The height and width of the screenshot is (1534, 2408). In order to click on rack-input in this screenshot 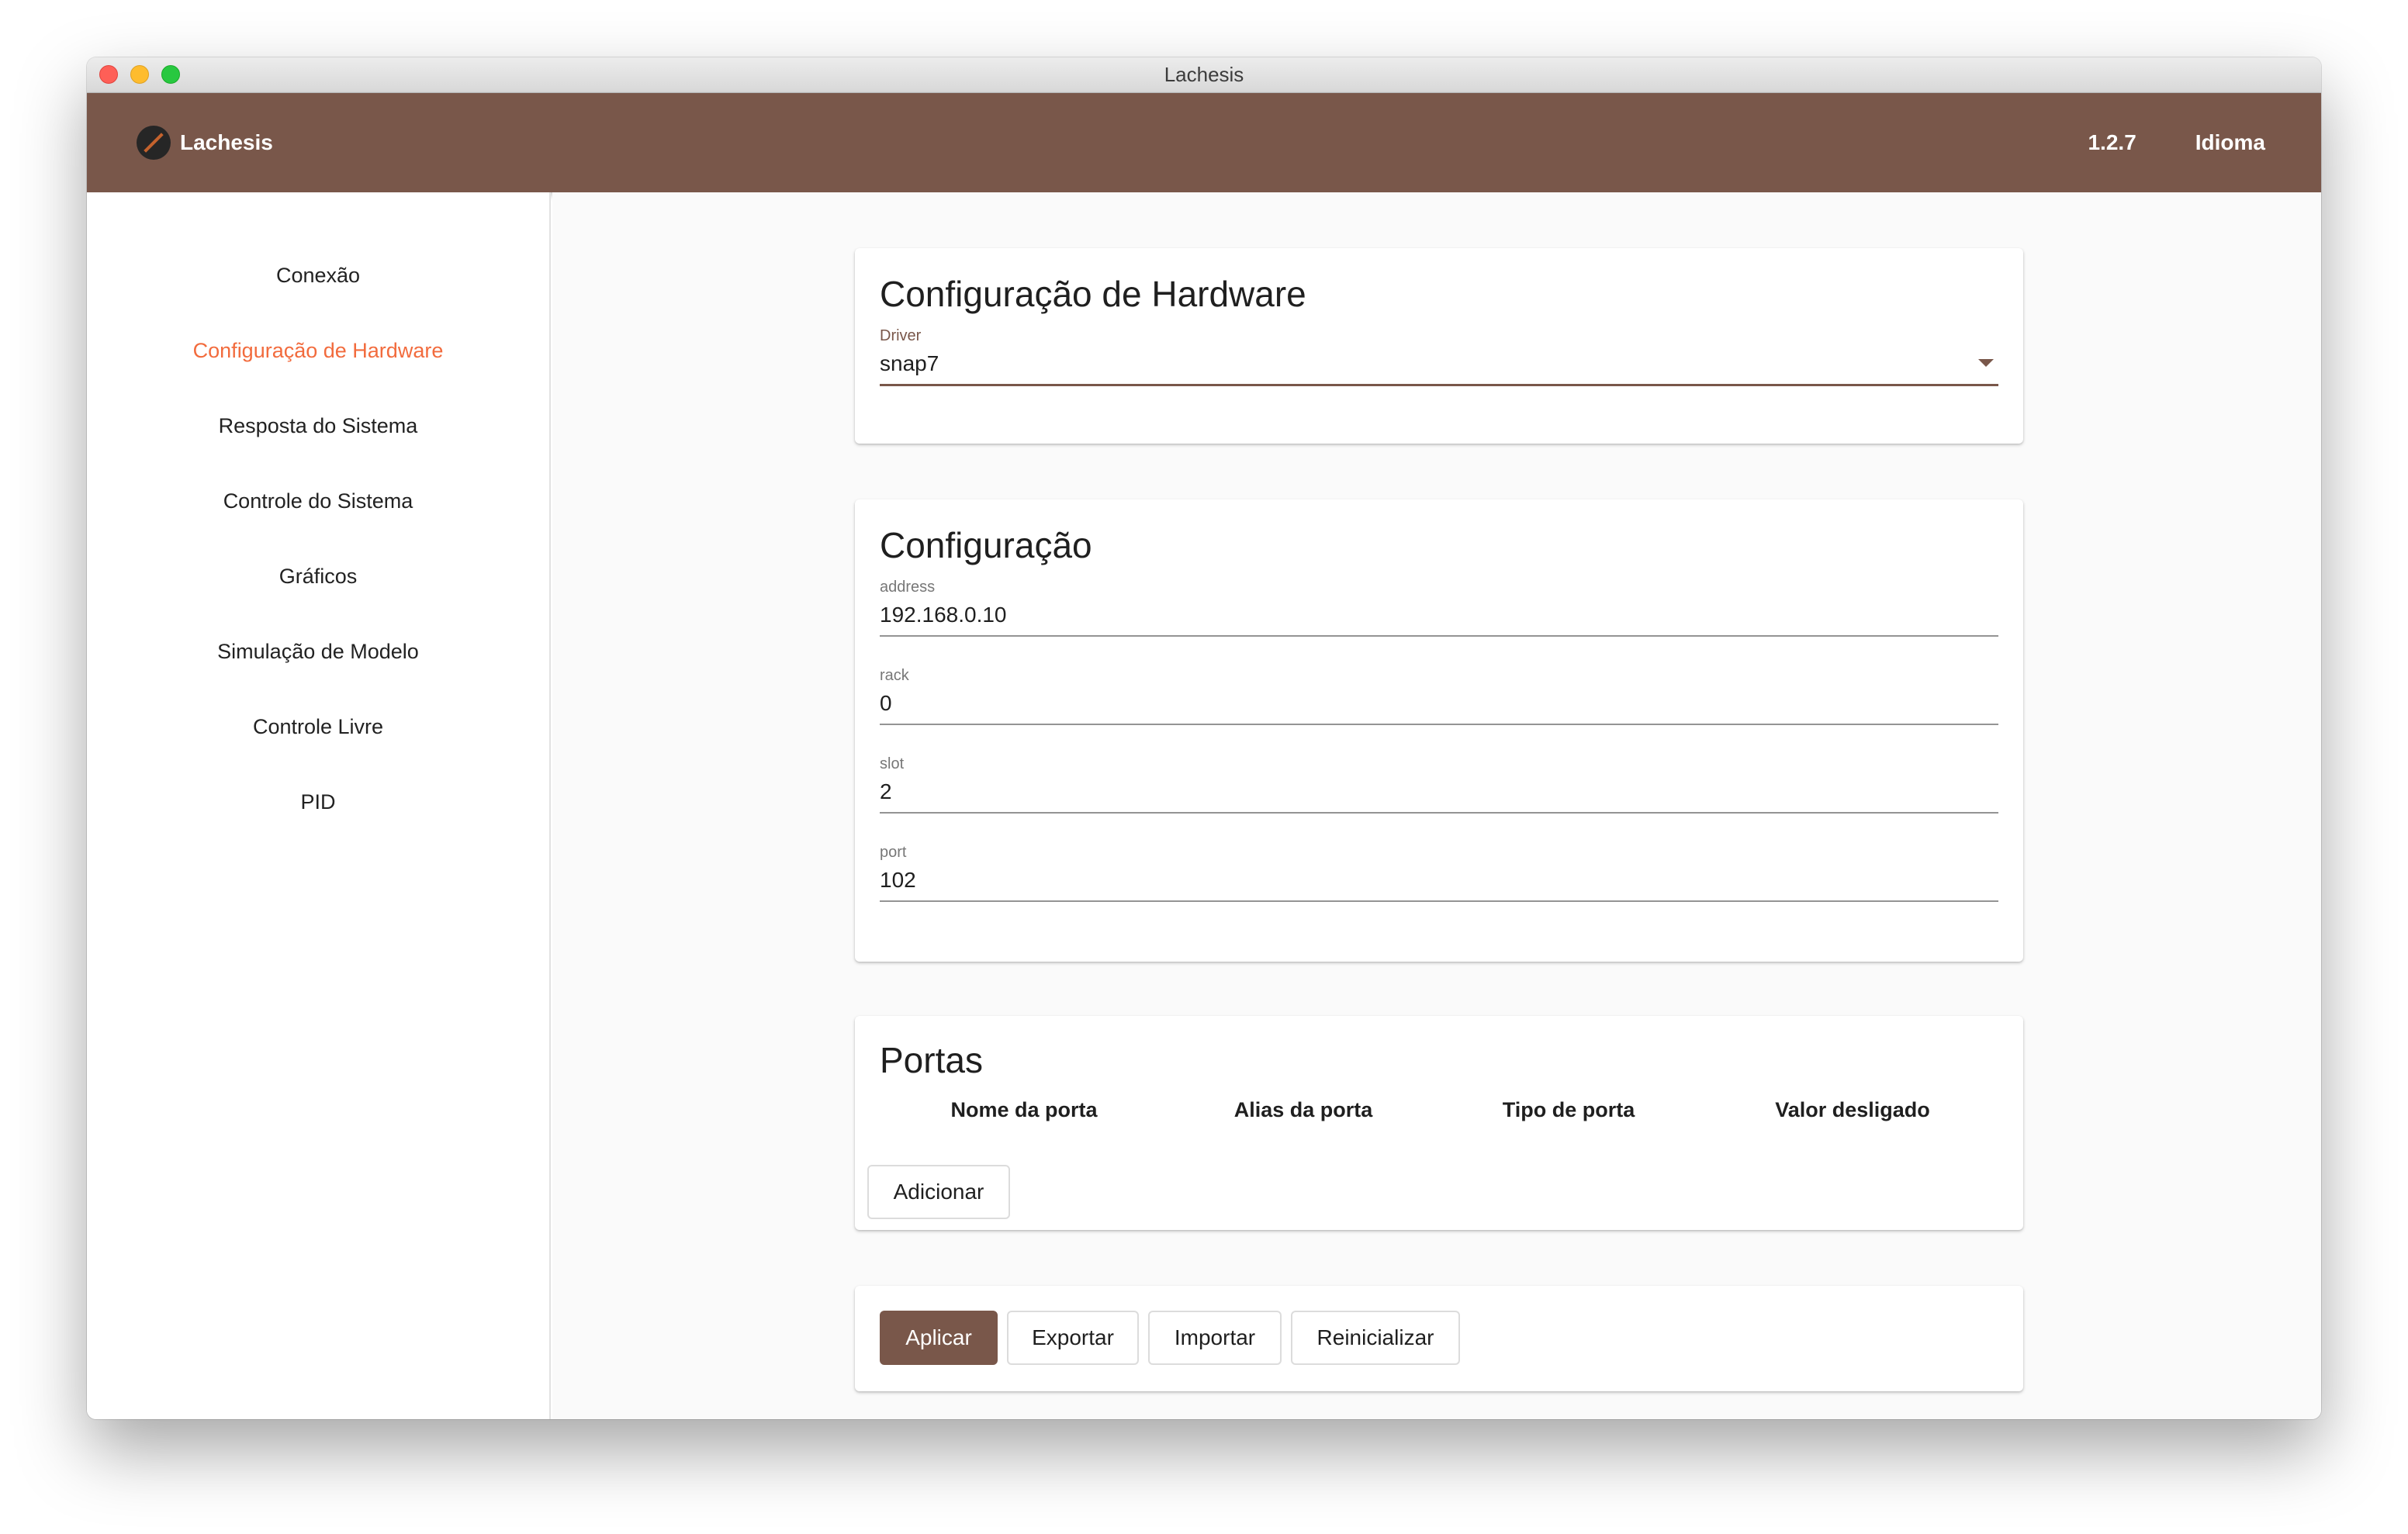, I will do `click(1439, 705)`.